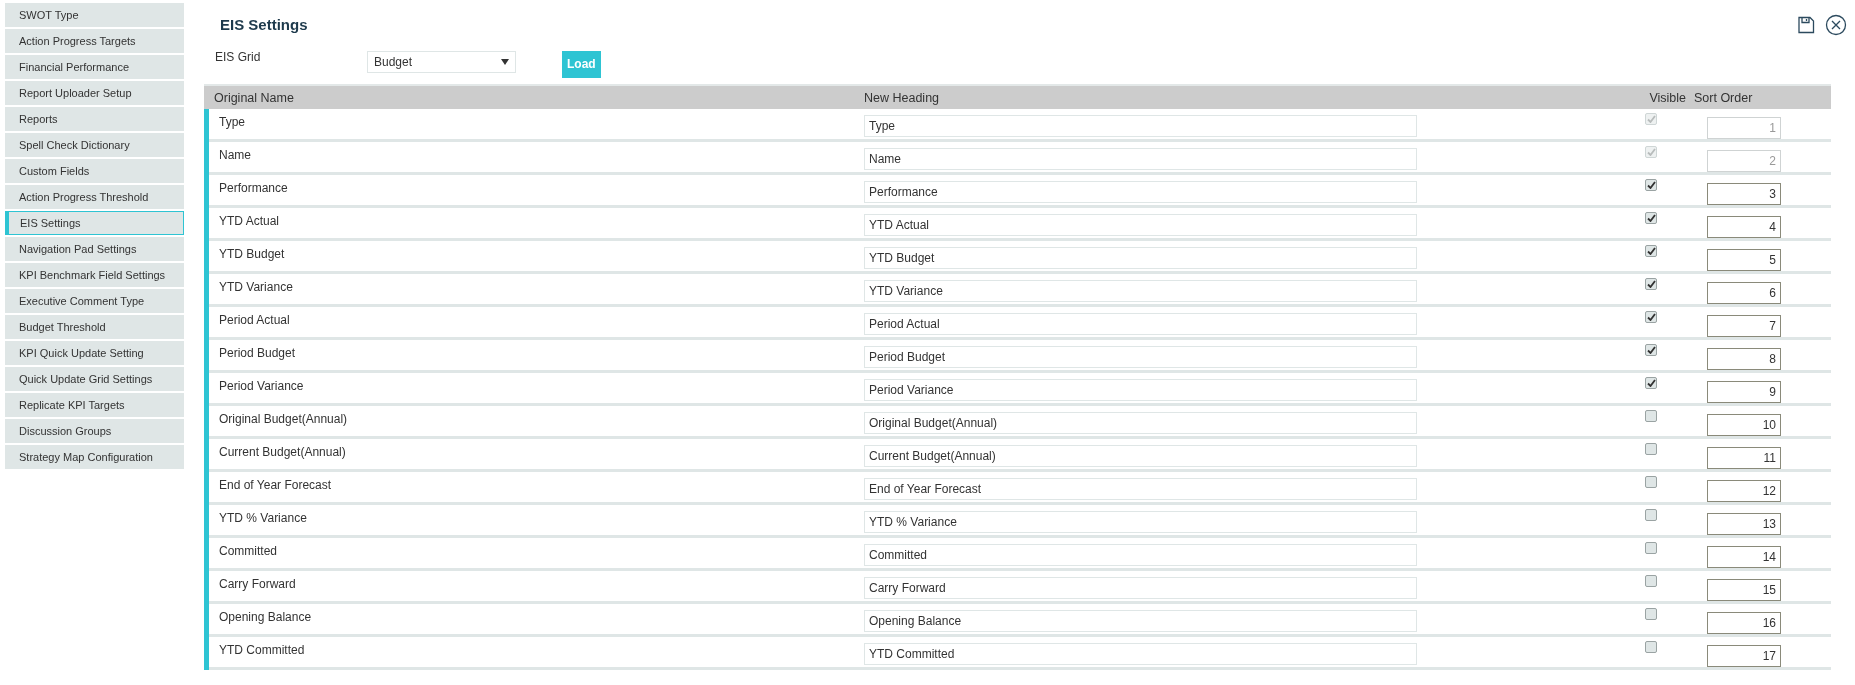 This screenshot has height=685, width=1855. Describe the element at coordinates (264, 25) in the screenshot. I see `page-title: EIS Settings` at that location.